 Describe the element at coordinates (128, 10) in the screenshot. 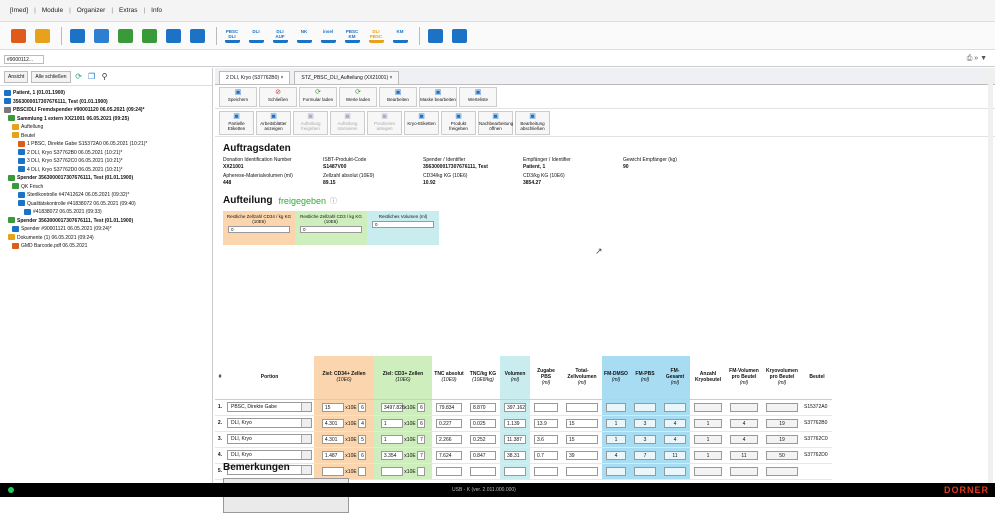

I see `menu-item: Extras` at that location.